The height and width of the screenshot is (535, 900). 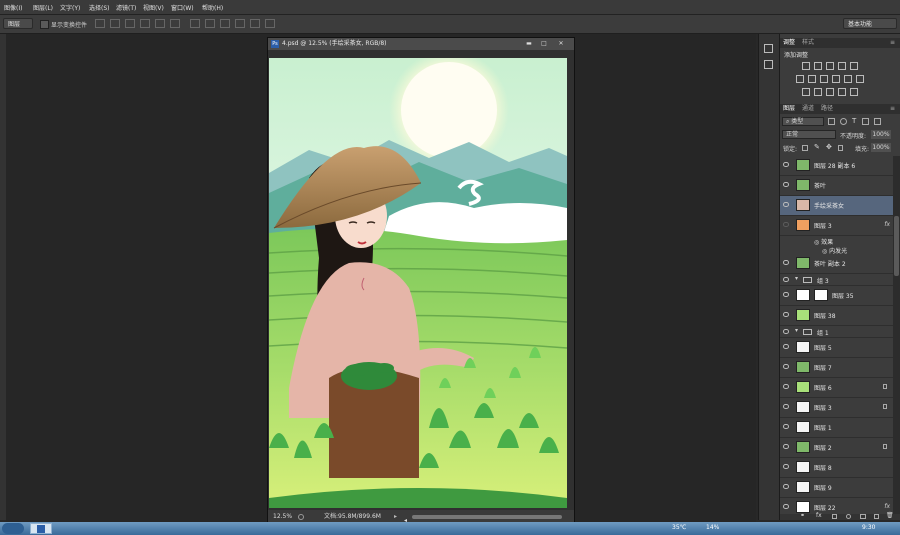 I want to click on invert-icon, so click(x=806, y=92).